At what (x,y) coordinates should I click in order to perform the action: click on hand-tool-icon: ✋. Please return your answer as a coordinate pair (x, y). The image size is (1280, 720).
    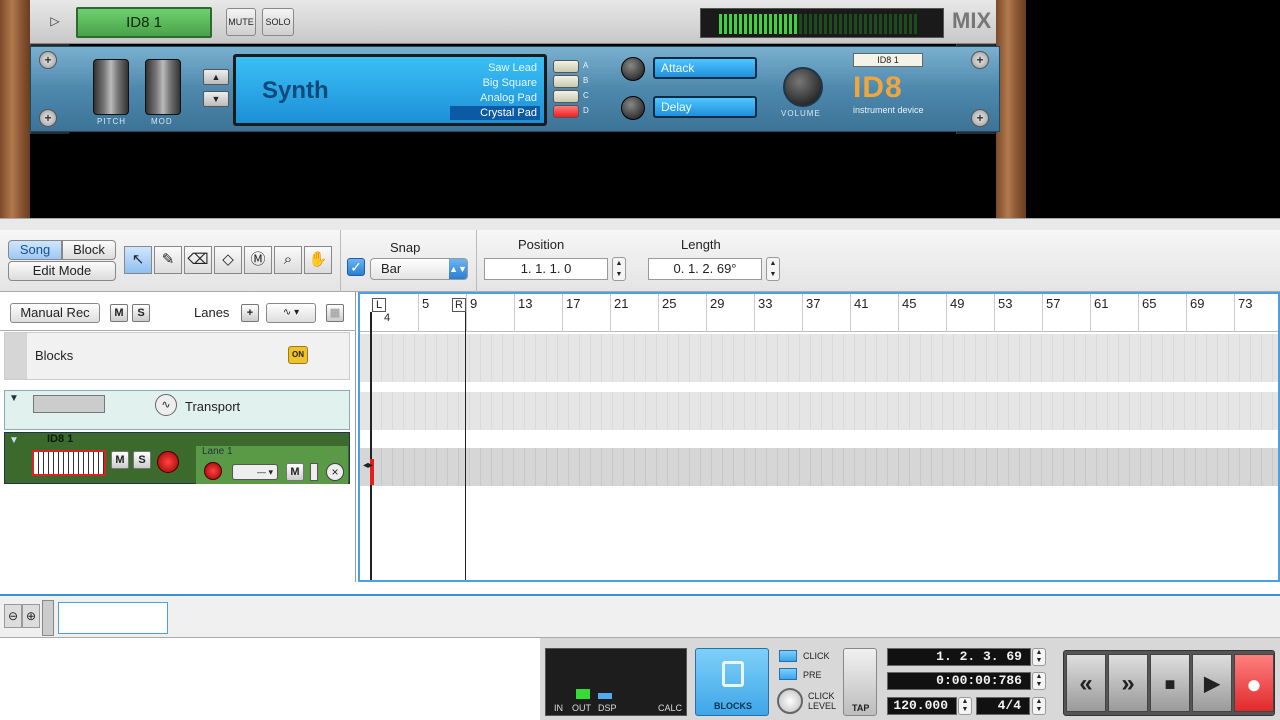
    Looking at the image, I should click on (318, 260).